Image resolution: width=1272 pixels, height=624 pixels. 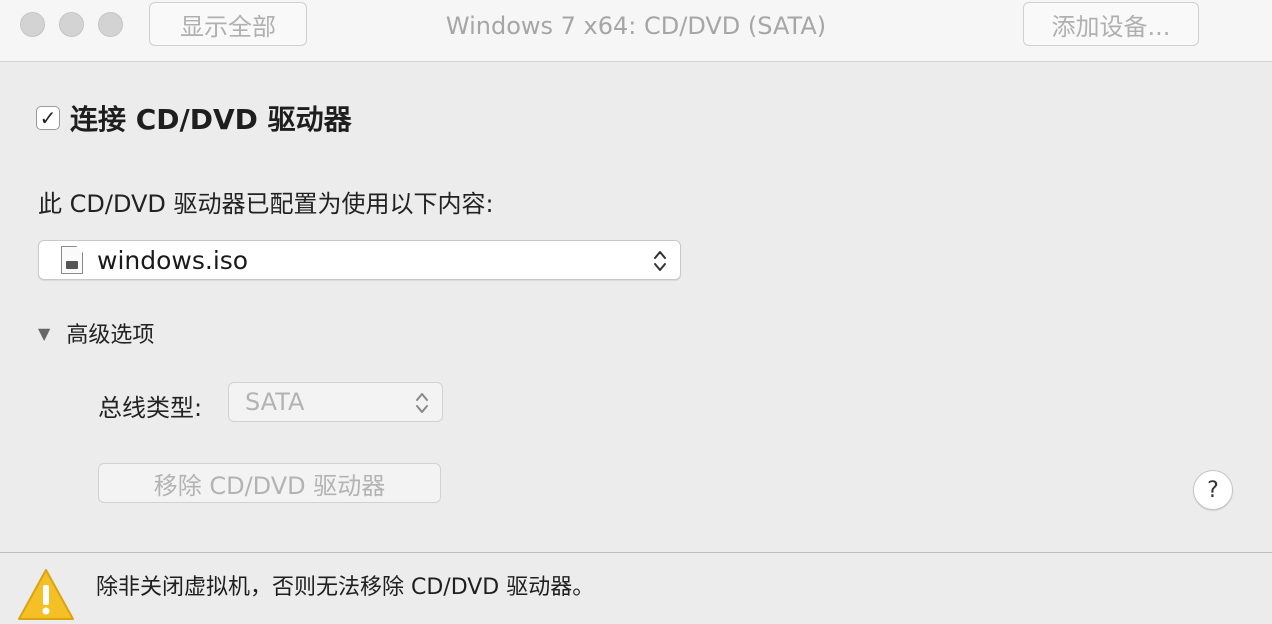 What do you see at coordinates (636, 26) in the screenshot?
I see `window-title: Windows 7 x64: CD/DVD (SATA)` at bounding box center [636, 26].